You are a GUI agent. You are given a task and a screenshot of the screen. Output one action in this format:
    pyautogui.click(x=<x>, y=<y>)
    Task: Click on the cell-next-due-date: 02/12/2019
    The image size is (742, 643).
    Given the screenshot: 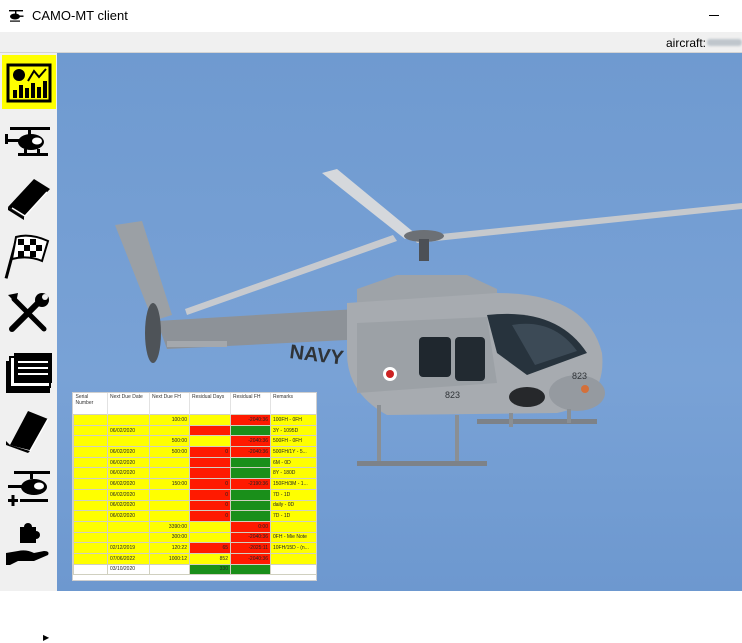 What is the action you would take?
    pyautogui.click(x=128, y=548)
    